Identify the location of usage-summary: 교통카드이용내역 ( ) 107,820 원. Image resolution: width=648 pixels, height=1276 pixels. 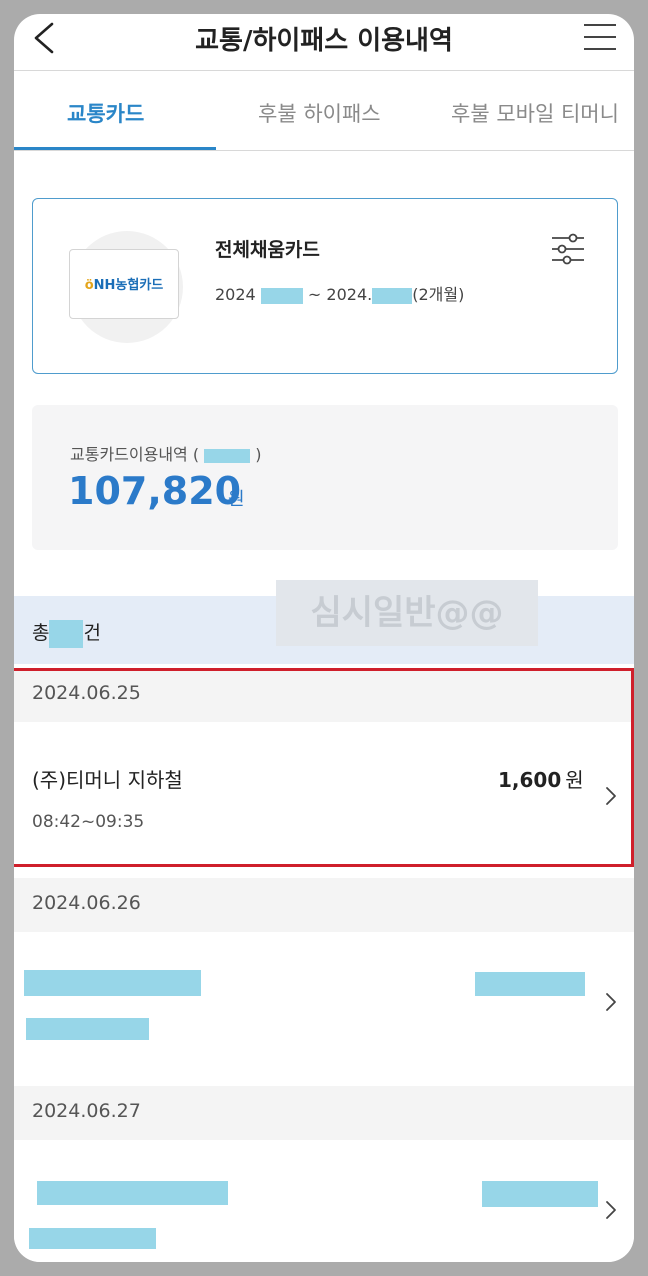
(325, 477).